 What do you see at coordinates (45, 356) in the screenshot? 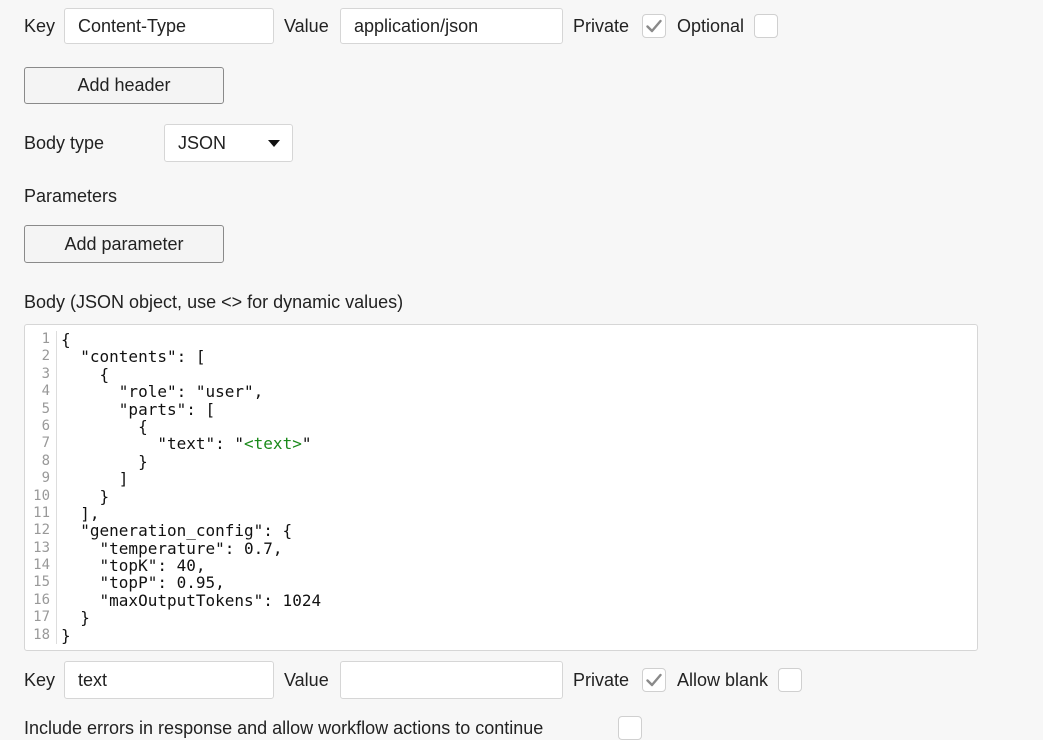
I see `line-number: 2` at bounding box center [45, 356].